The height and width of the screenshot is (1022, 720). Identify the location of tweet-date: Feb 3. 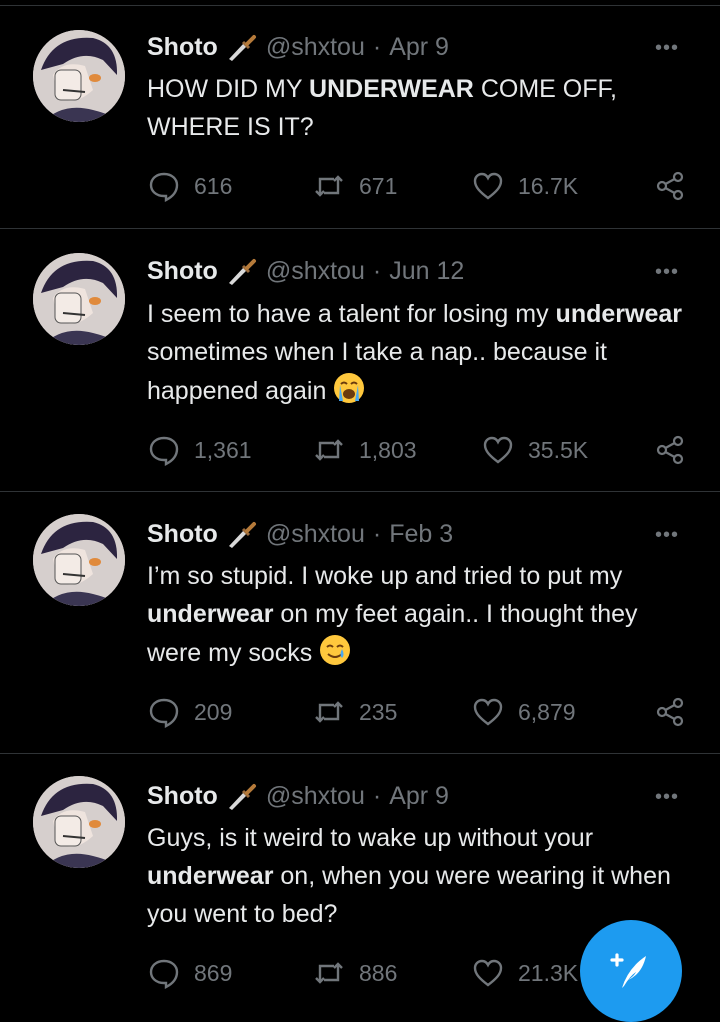
(421, 534).